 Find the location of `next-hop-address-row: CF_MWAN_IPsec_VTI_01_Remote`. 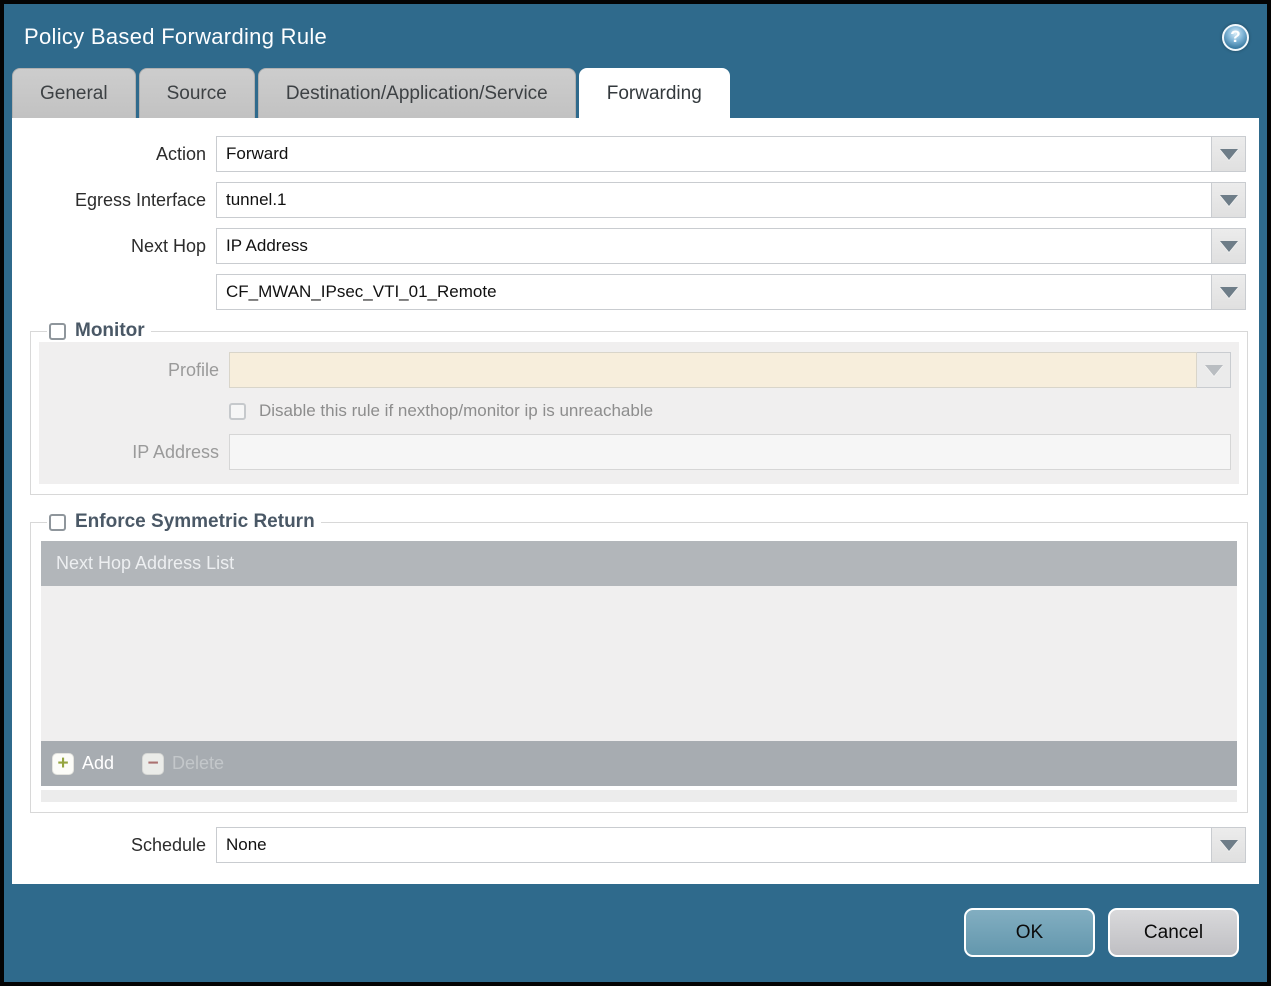

next-hop-address-row: CF_MWAN_IPsec_VTI_01_Remote is located at coordinates (640, 292).